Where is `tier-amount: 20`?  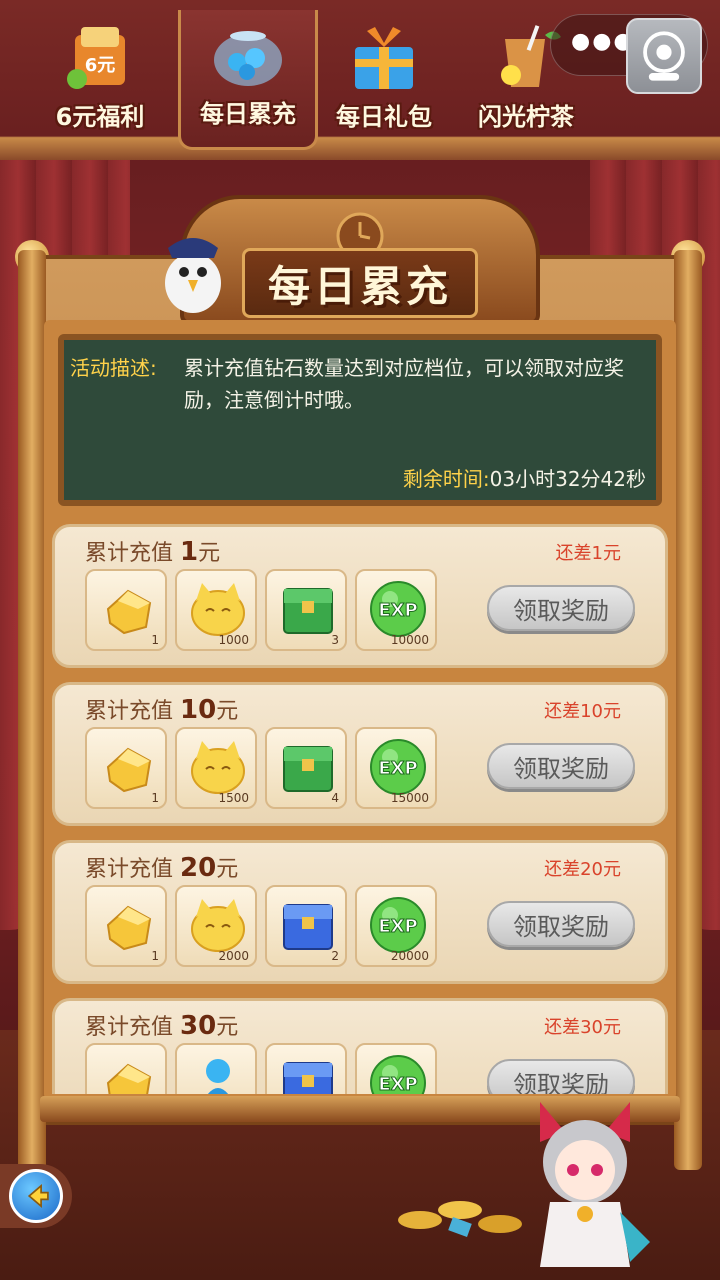
tier-amount: 20 is located at coordinates (198, 868).